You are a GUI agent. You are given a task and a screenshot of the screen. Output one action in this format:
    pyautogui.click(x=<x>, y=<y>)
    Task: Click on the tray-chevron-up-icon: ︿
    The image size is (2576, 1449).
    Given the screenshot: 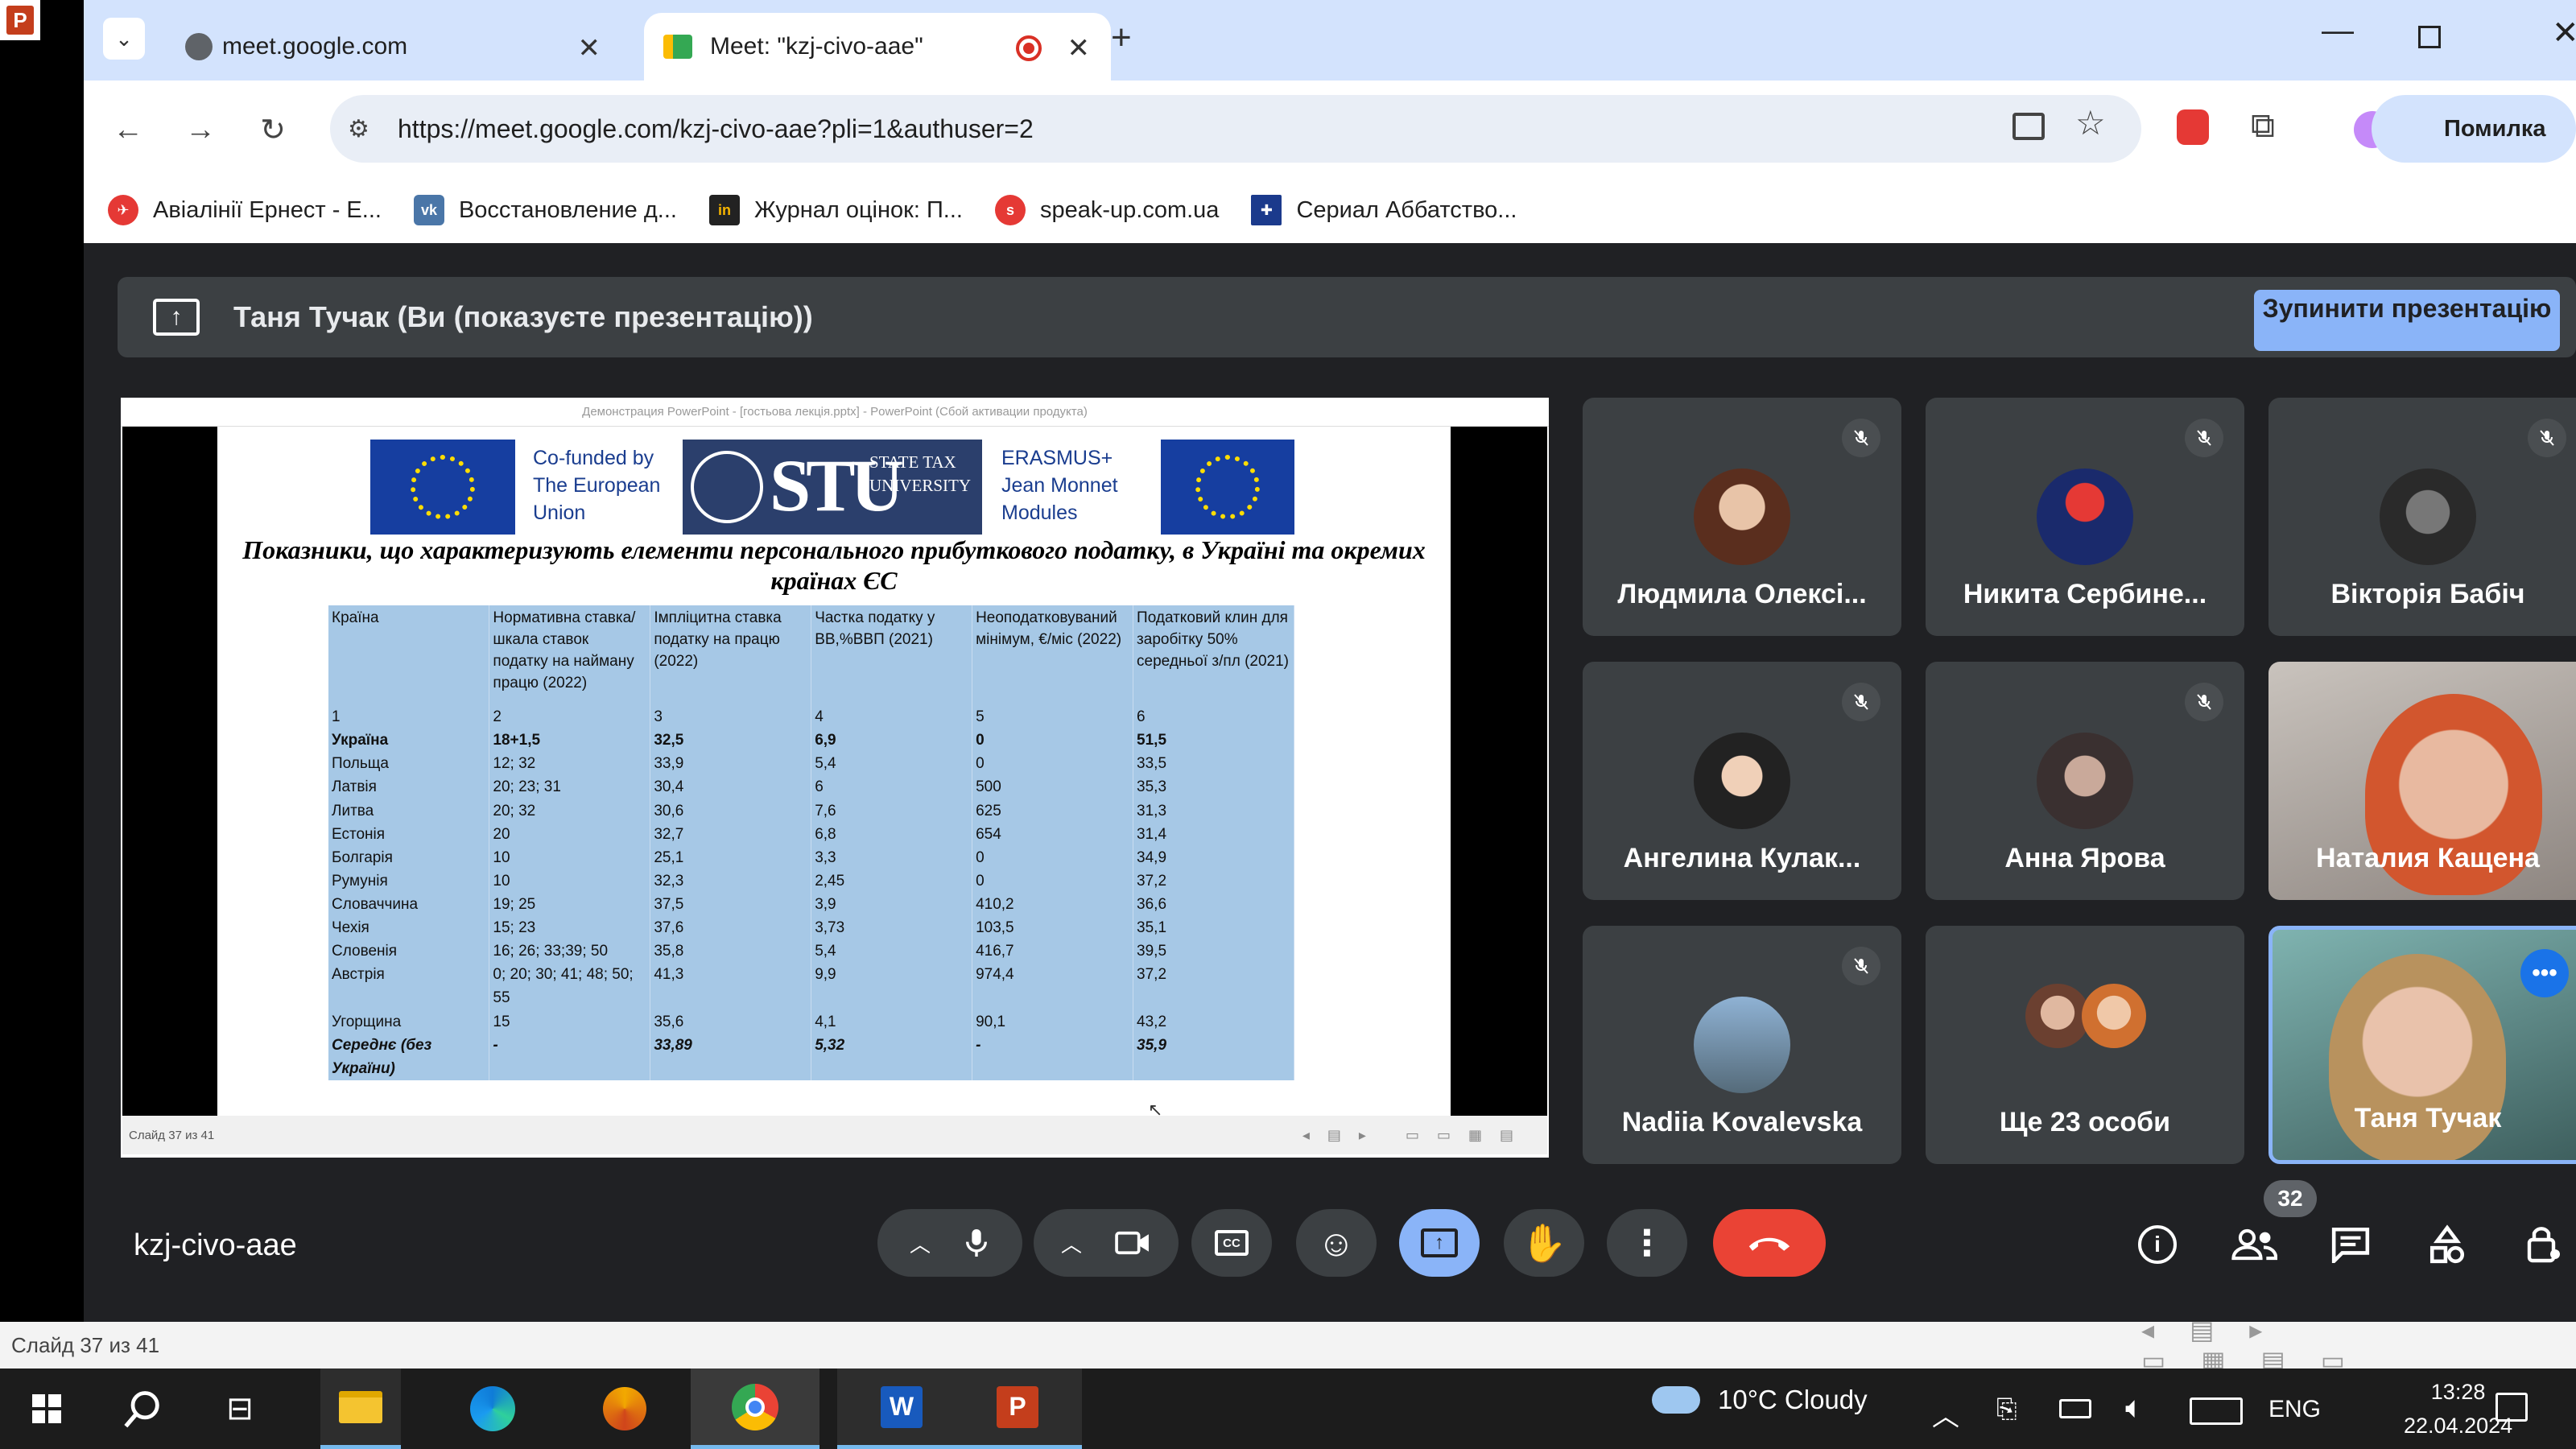 What is the action you would take?
    pyautogui.click(x=1945, y=1414)
    